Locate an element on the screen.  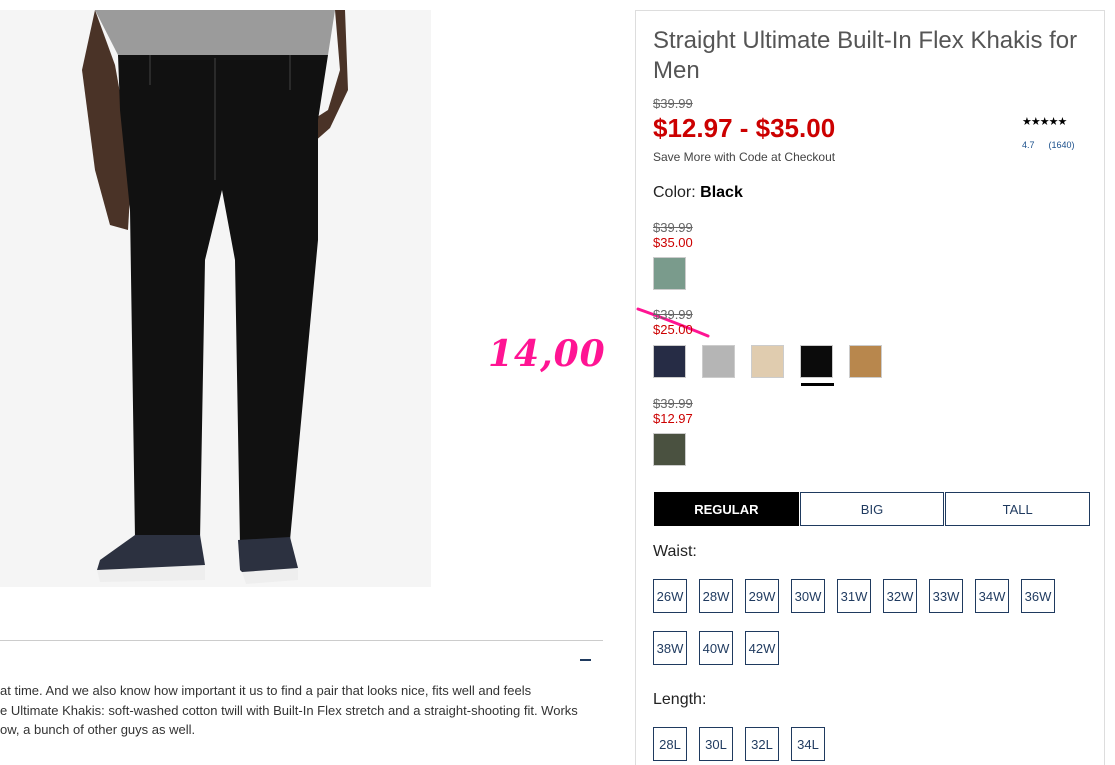
length-size-list: 28L 30L 32L 34L is located at coordinates (873, 744).